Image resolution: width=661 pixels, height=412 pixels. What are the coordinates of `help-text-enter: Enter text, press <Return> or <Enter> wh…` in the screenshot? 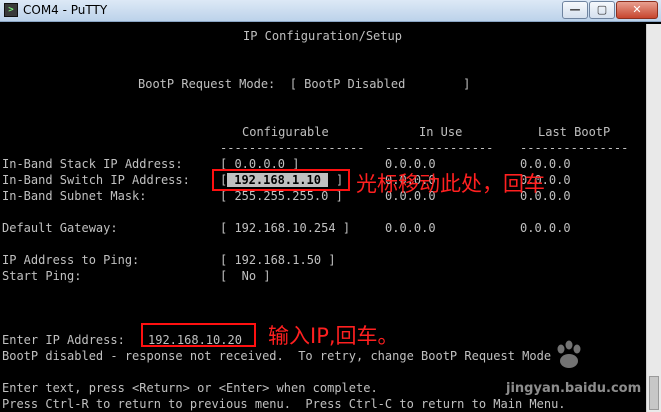 It's located at (190, 388).